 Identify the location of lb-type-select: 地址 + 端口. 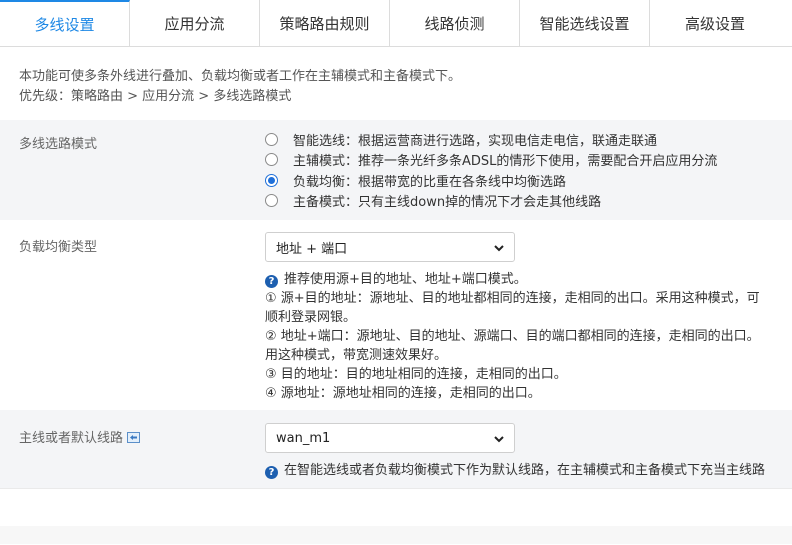
(390, 247).